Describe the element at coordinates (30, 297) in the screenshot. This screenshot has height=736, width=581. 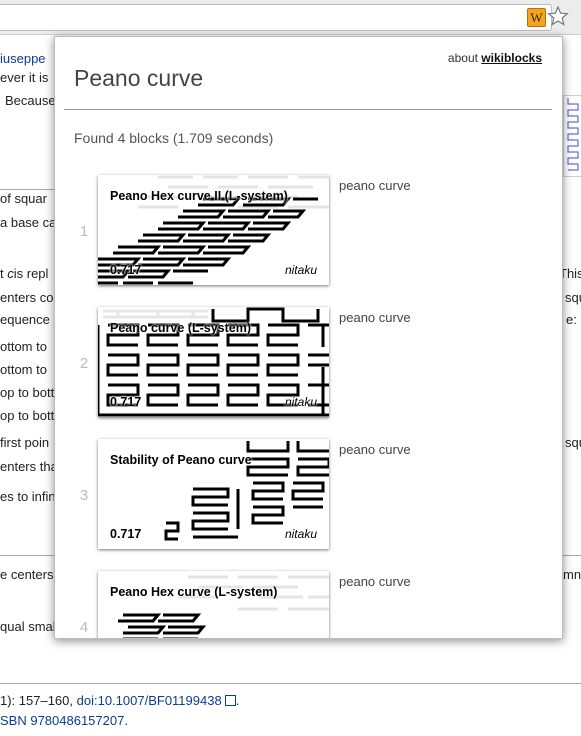
I see `article-text-line: enters con` at that location.